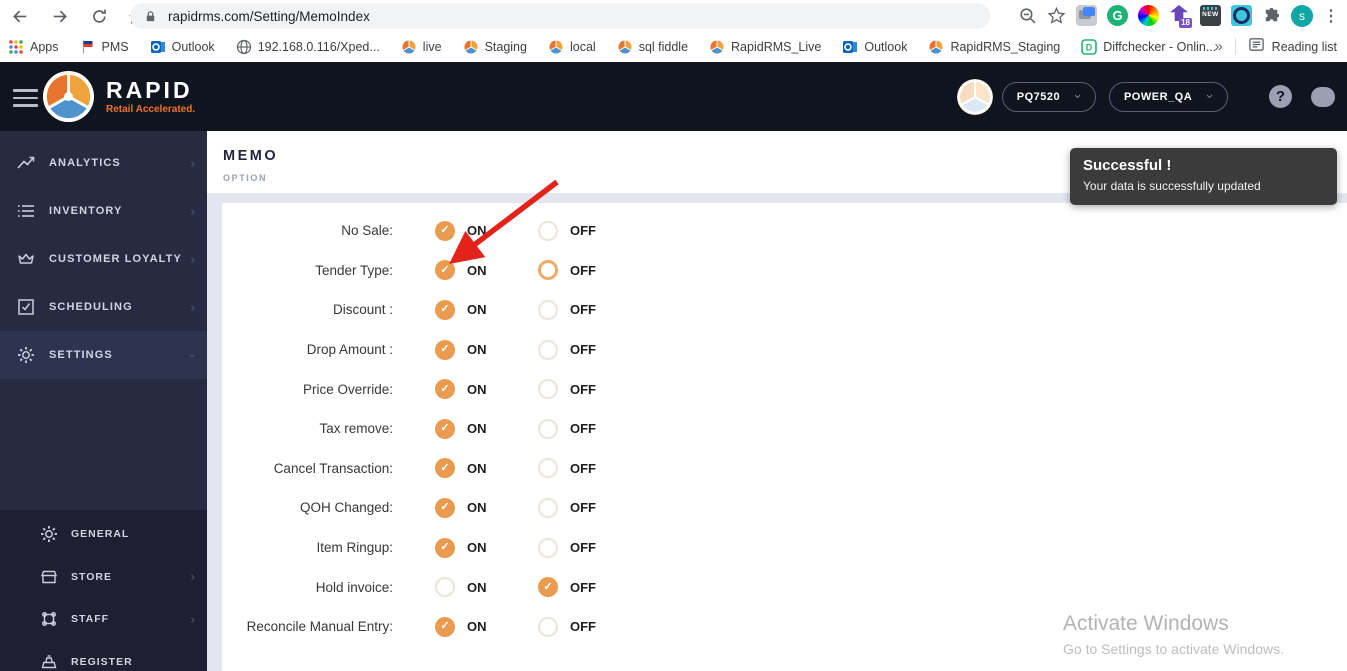 The width and height of the screenshot is (1347, 671). Describe the element at coordinates (1280, 96) in the screenshot. I see `help-icon: ?` at that location.